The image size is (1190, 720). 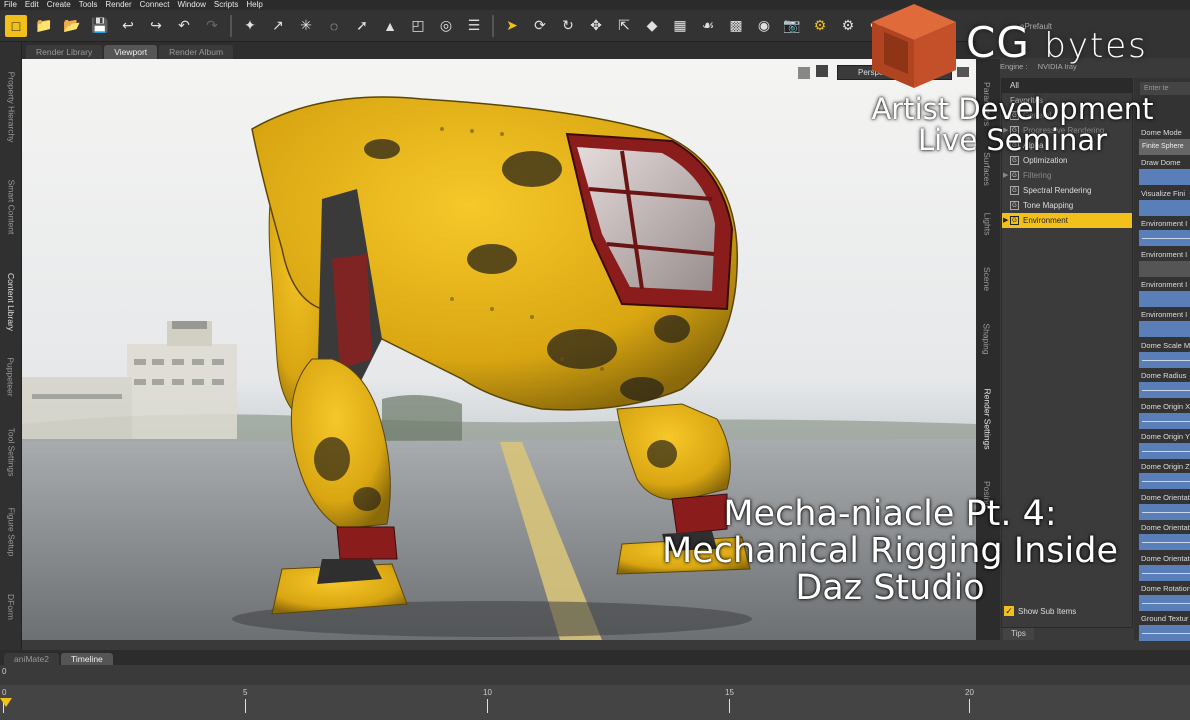 I want to click on tab-tool-settings: Tool Settings, so click(x=11, y=452).